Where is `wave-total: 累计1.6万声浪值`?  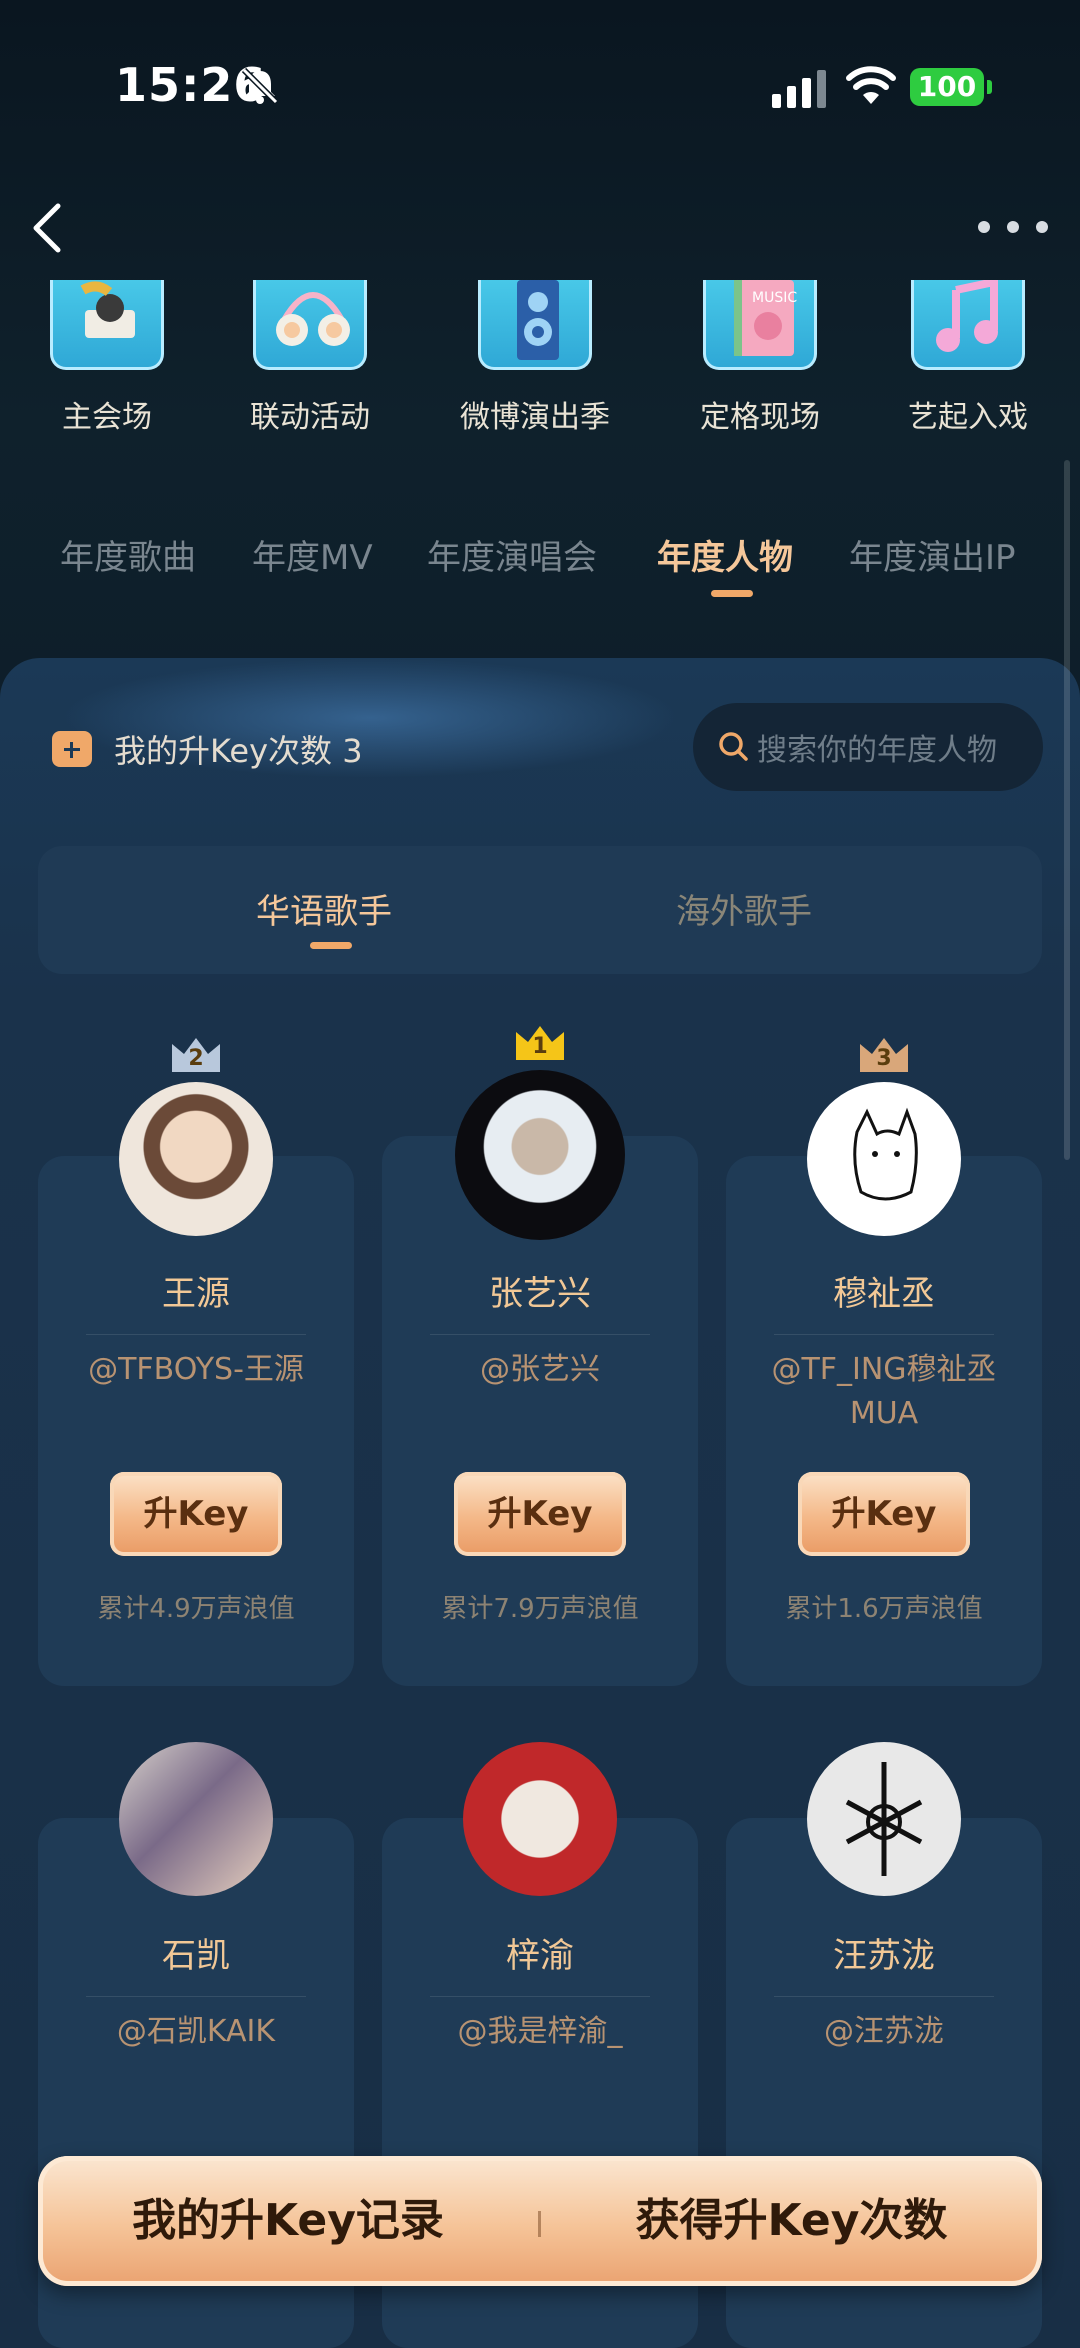
wave-total: 累计1.6万声浪值 is located at coordinates (884, 1609).